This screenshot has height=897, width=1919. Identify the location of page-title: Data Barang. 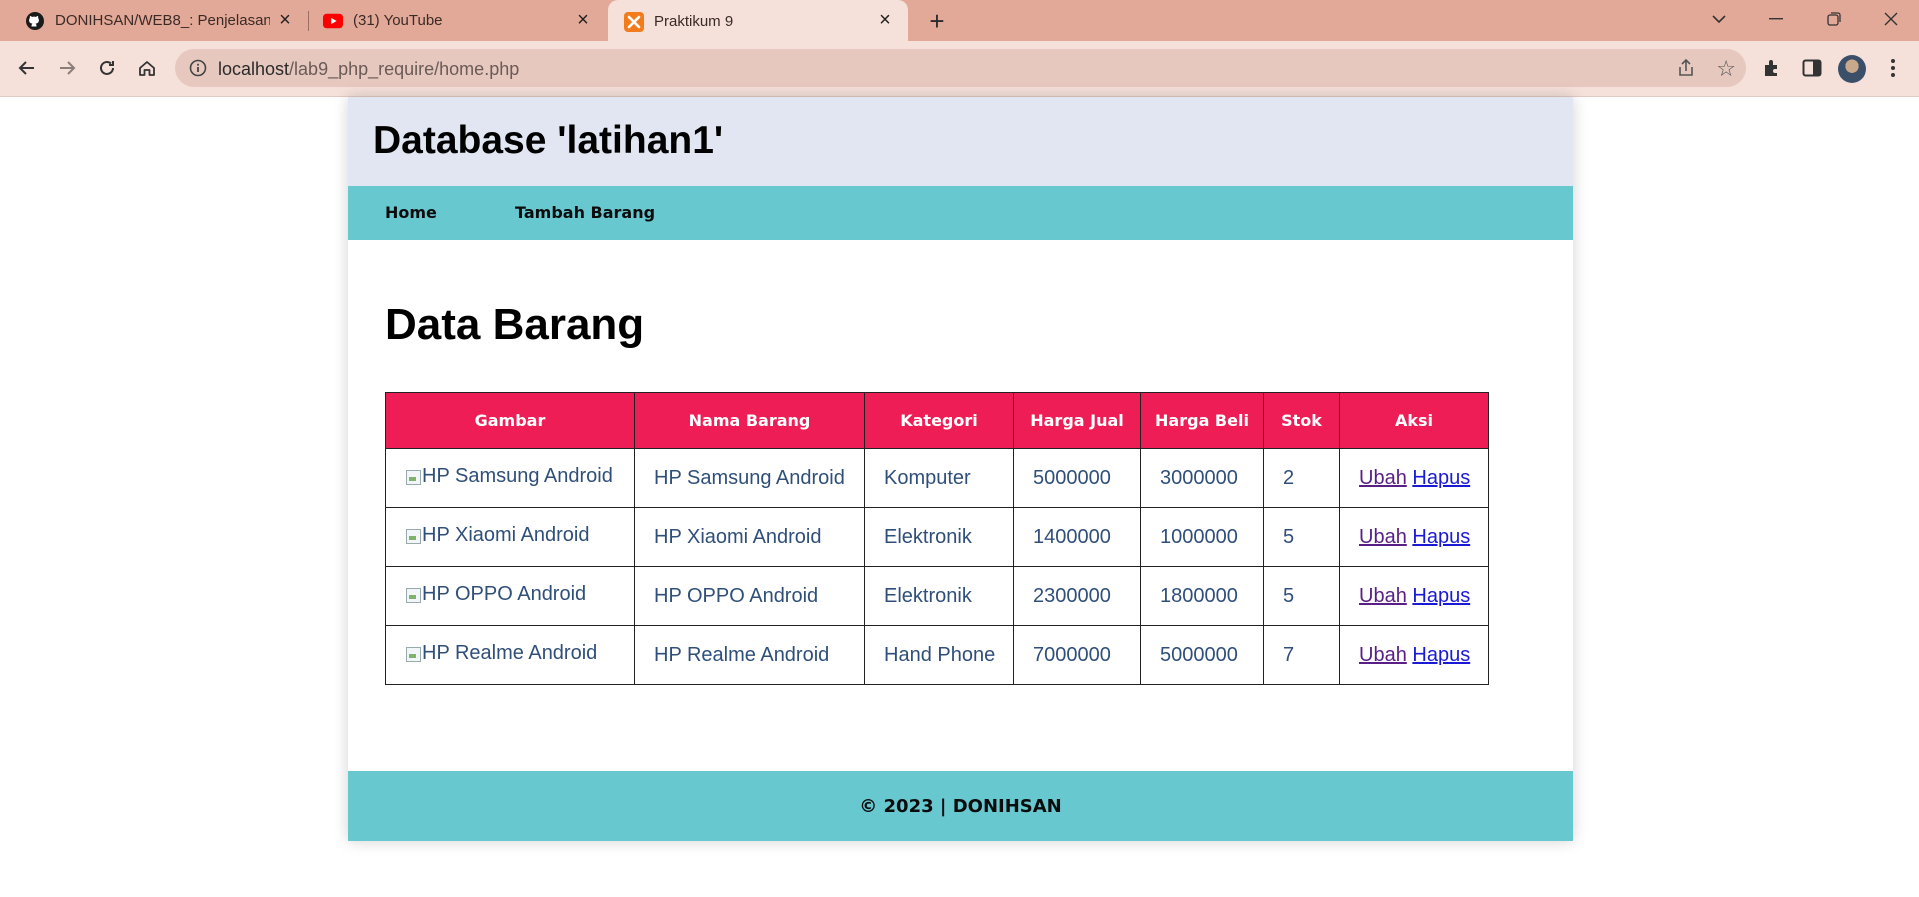
(515, 324).